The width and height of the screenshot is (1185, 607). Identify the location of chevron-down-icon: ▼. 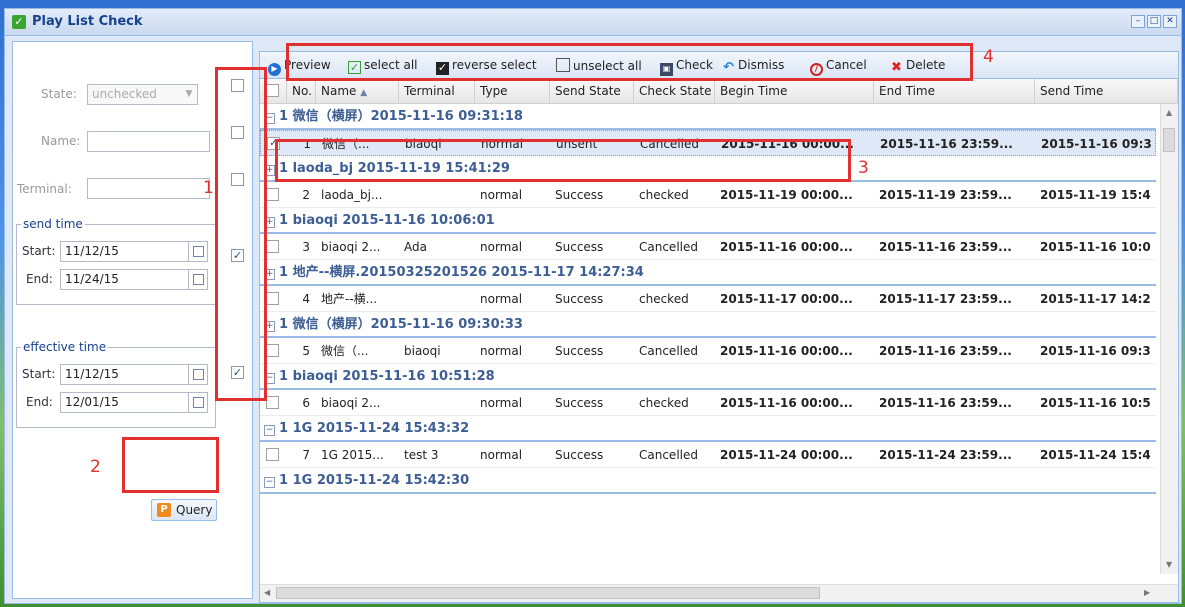
(189, 94).